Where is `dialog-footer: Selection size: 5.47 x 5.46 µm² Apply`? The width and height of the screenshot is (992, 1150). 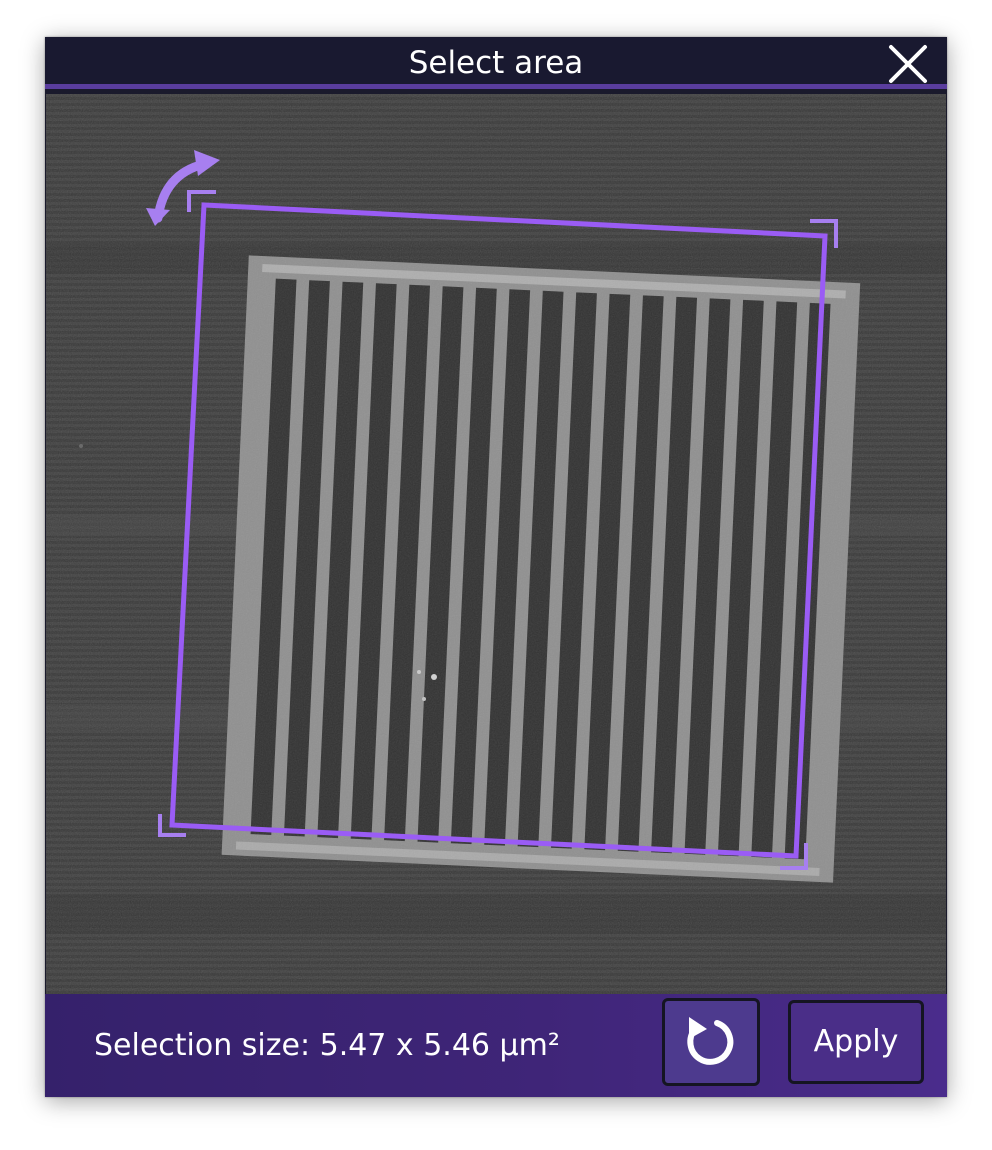 dialog-footer: Selection size: 5.47 x 5.46 µm² Apply is located at coordinates (496, 1045).